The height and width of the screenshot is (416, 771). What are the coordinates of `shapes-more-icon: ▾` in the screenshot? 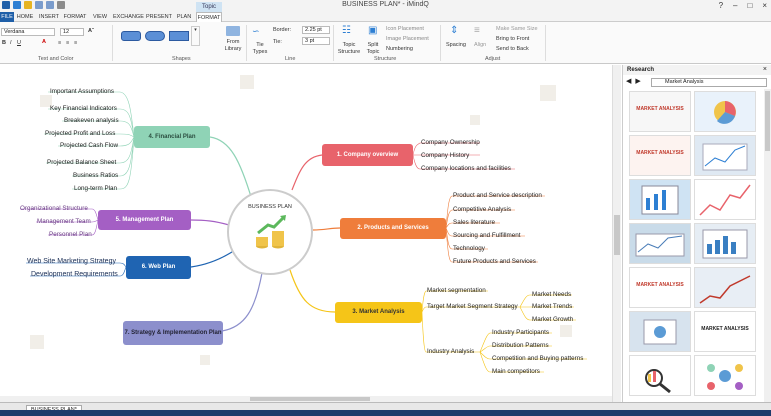 It's located at (195, 36).